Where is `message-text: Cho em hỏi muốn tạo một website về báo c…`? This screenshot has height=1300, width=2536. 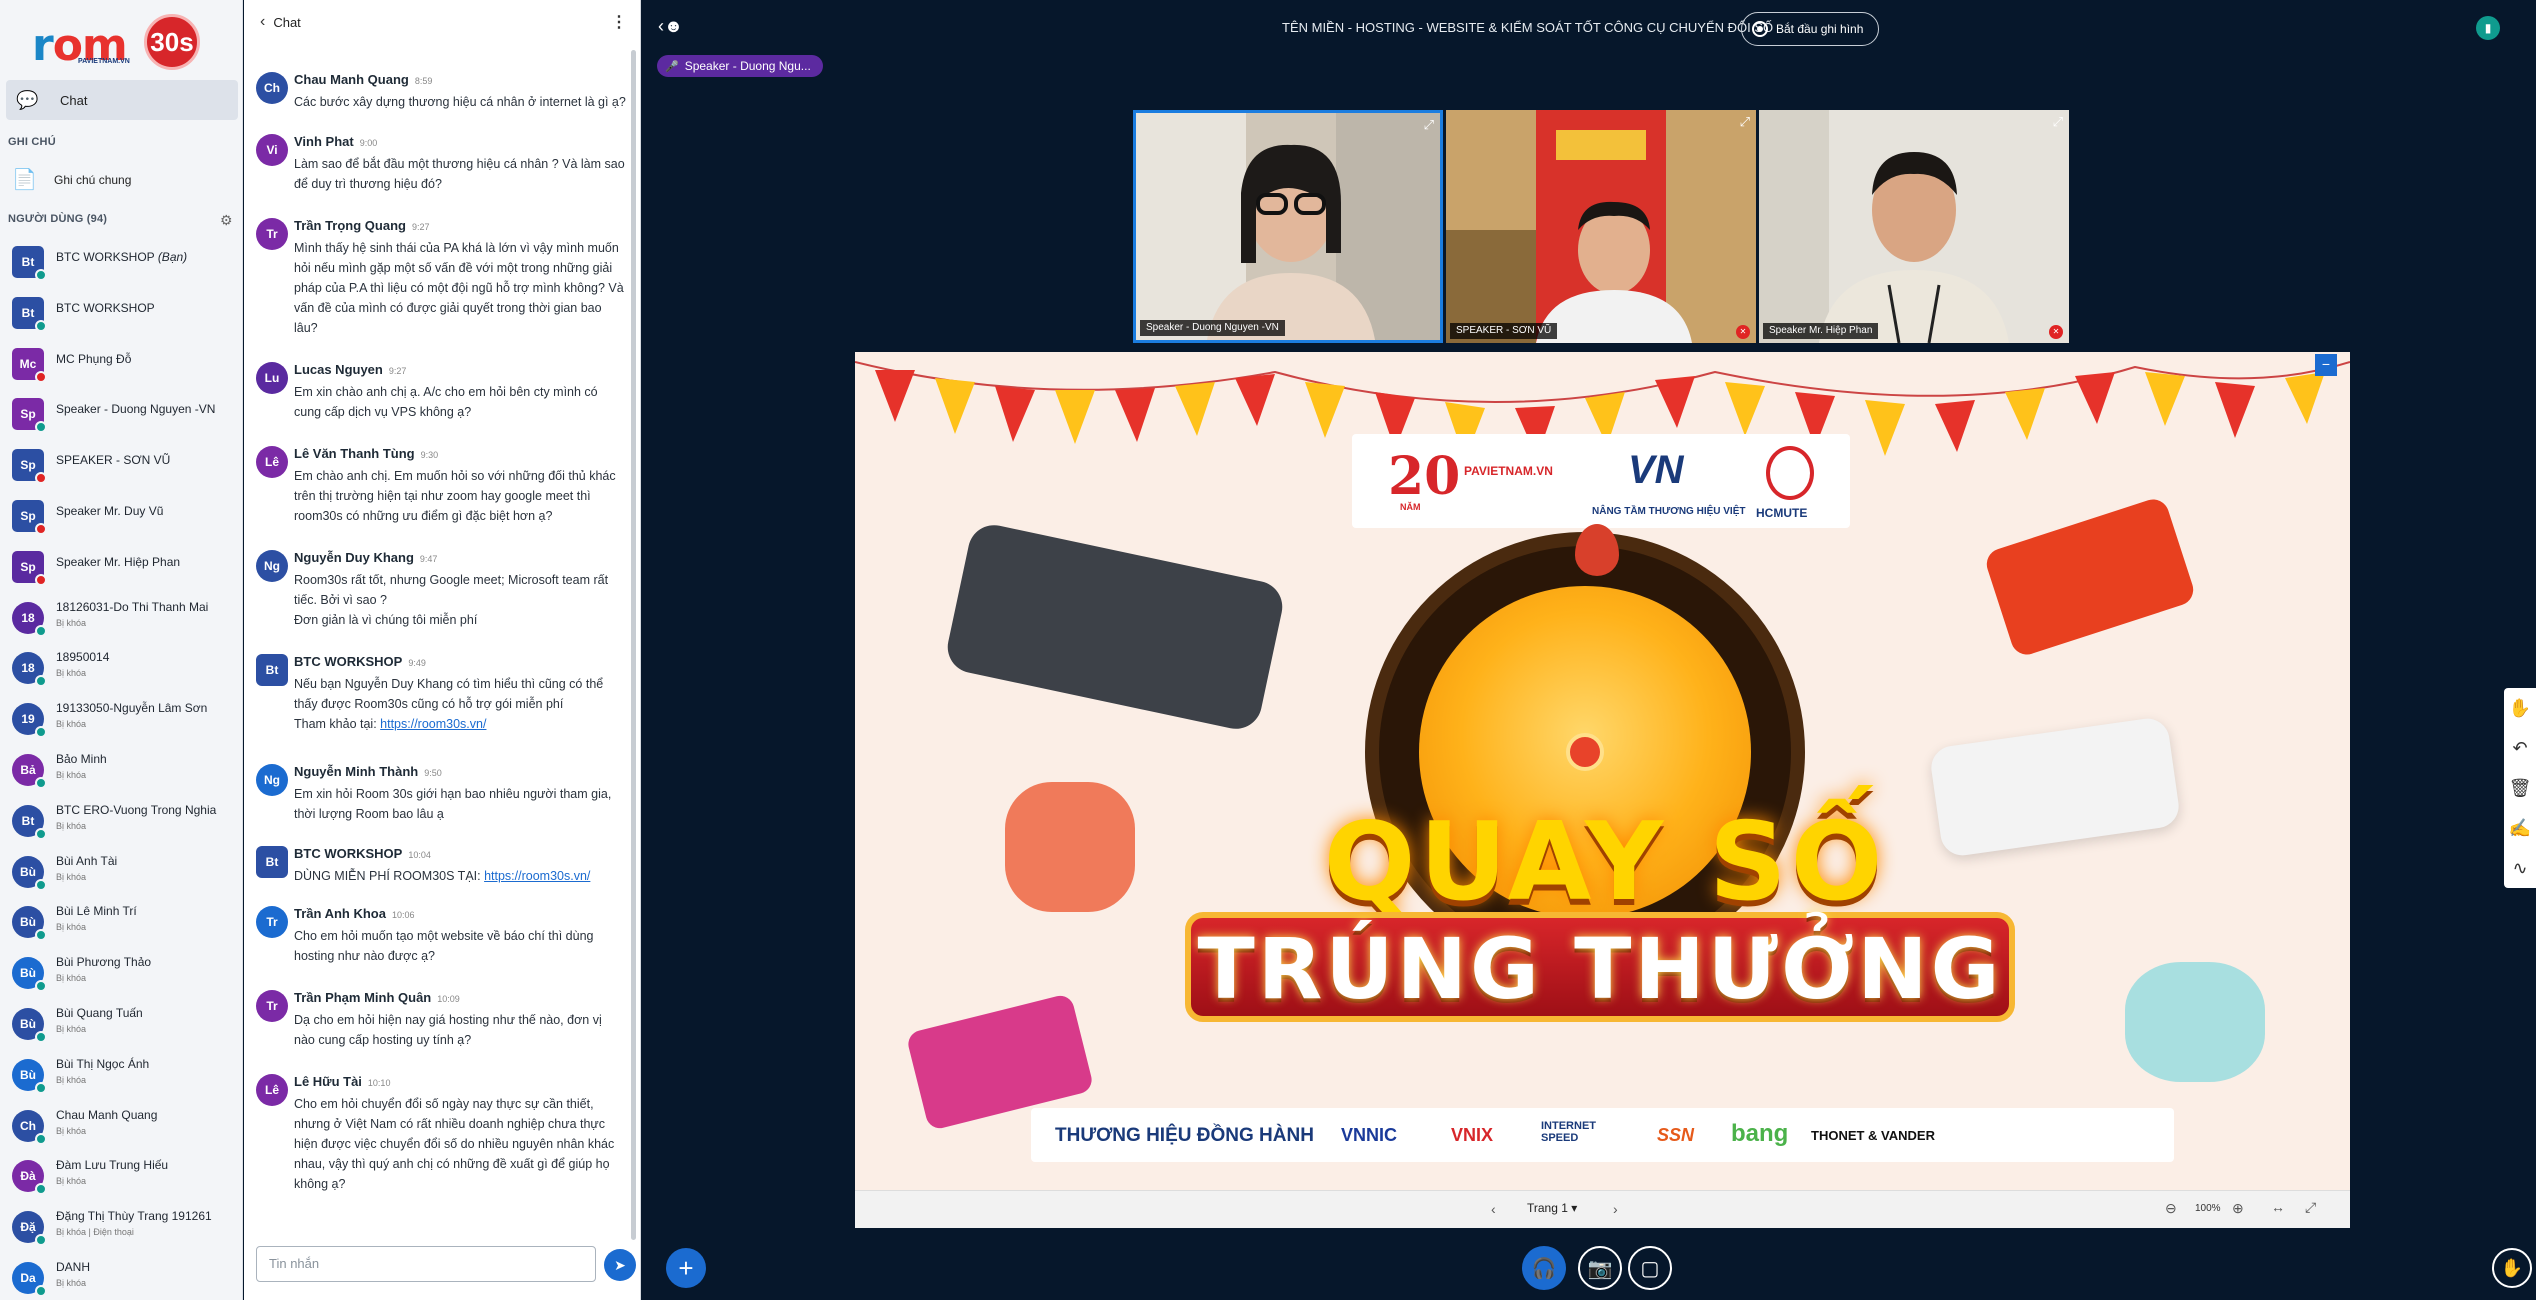
message-text: Cho em hỏi muốn tạo một website về báo c… is located at coordinates (460, 946).